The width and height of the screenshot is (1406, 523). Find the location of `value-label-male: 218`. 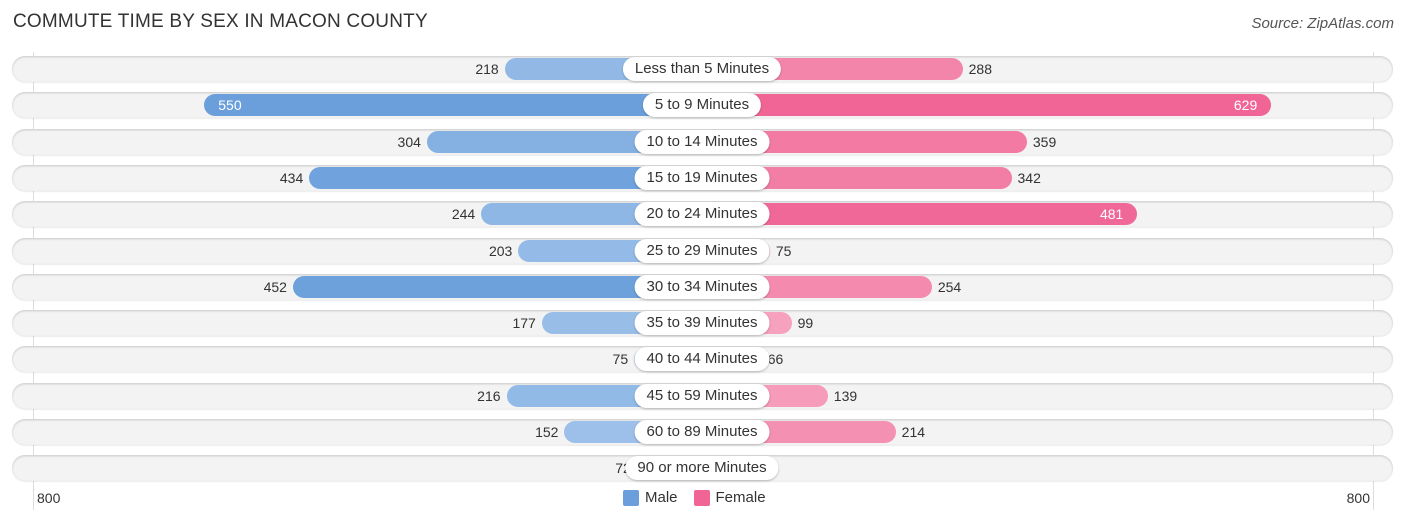

value-label-male: 218 is located at coordinates (487, 69).